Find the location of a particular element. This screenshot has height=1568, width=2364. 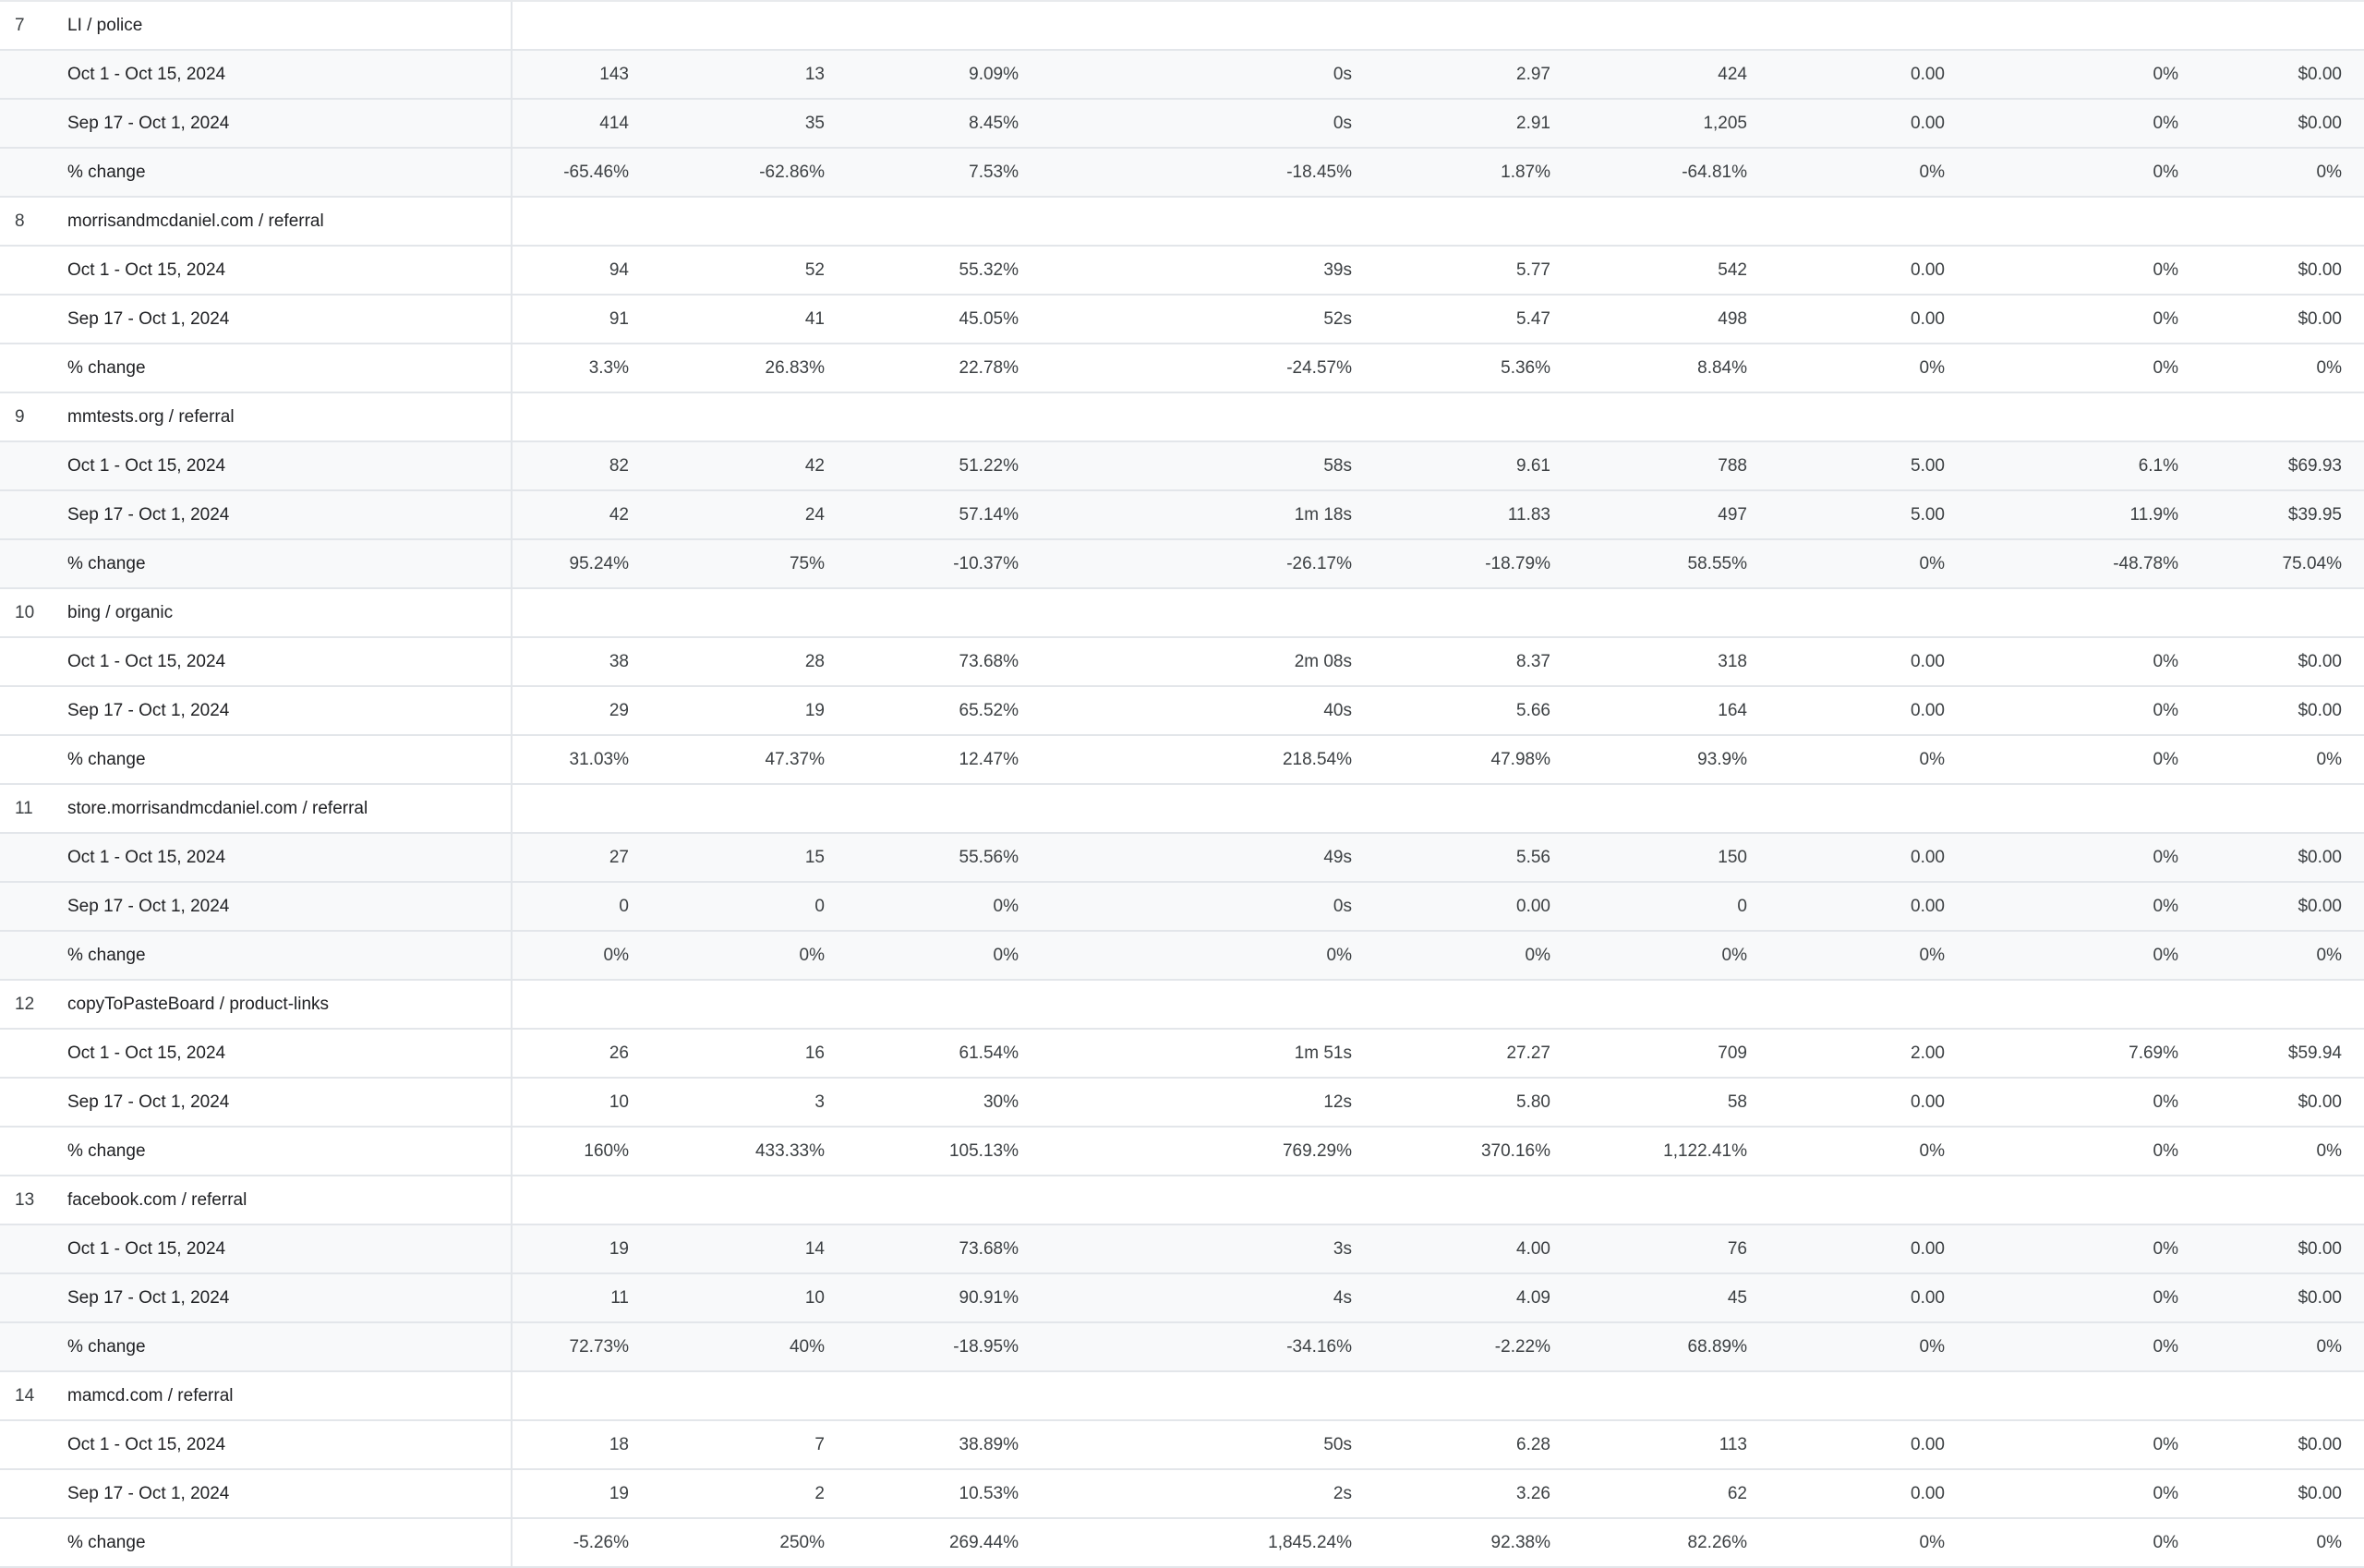

metric-cell: 61.54% is located at coordinates (989, 1053).